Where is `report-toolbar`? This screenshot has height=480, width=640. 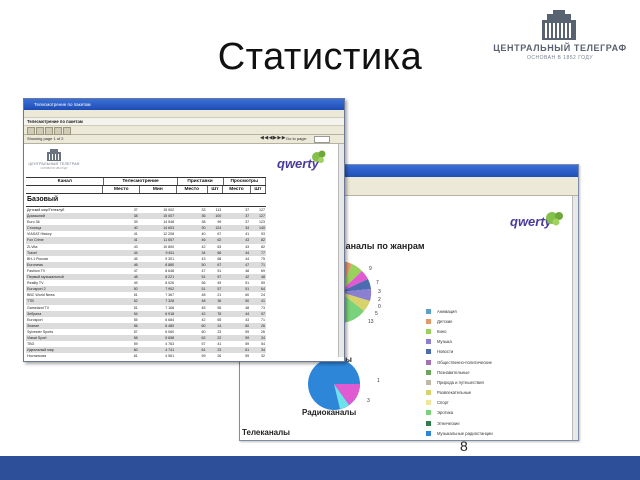
report-toolbar is located at coordinates (184, 130).